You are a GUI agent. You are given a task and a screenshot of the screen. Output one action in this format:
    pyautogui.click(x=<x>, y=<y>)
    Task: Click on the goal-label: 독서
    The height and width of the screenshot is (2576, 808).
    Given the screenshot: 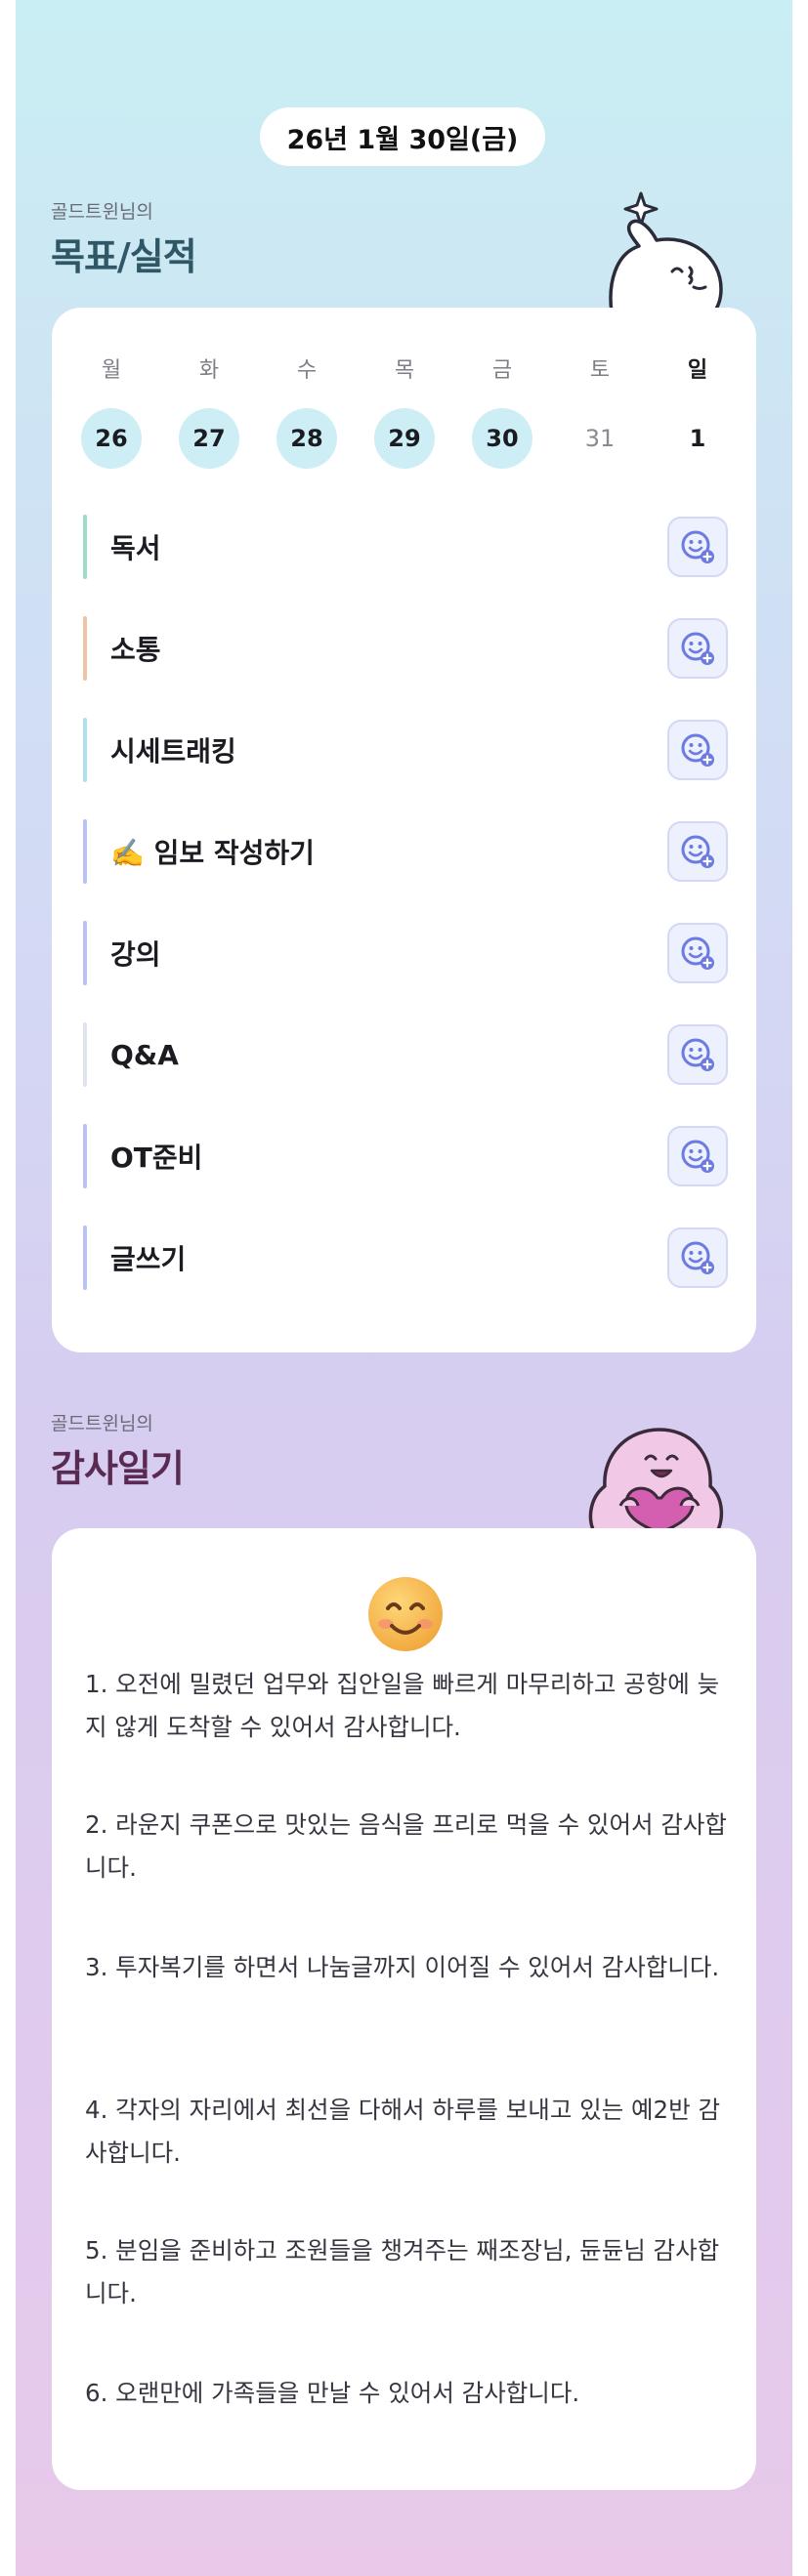 What is the action you would take?
    pyautogui.click(x=135, y=548)
    